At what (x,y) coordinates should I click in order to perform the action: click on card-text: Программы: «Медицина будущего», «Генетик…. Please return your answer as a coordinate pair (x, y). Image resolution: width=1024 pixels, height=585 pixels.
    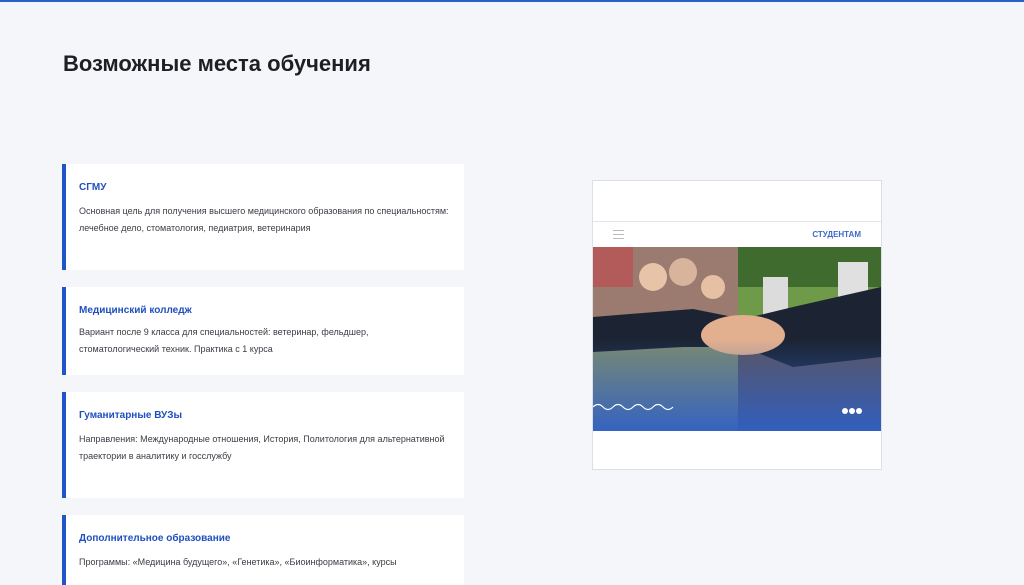
    Looking at the image, I should click on (238, 562).